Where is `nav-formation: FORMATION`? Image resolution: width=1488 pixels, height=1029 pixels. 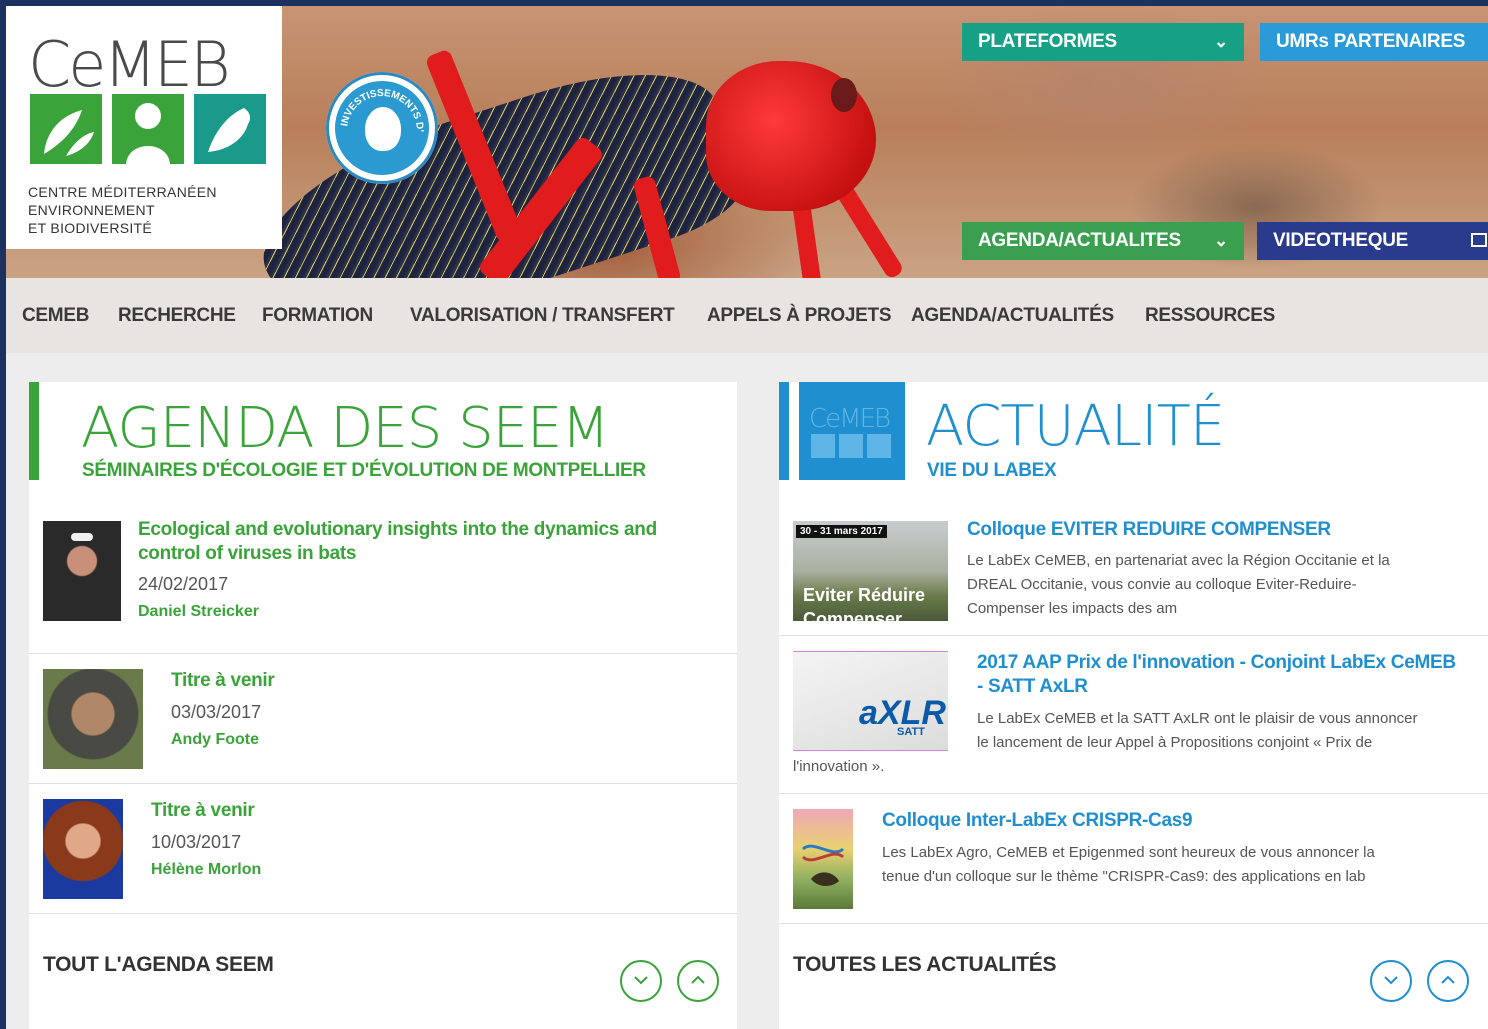 nav-formation: FORMATION is located at coordinates (317, 316).